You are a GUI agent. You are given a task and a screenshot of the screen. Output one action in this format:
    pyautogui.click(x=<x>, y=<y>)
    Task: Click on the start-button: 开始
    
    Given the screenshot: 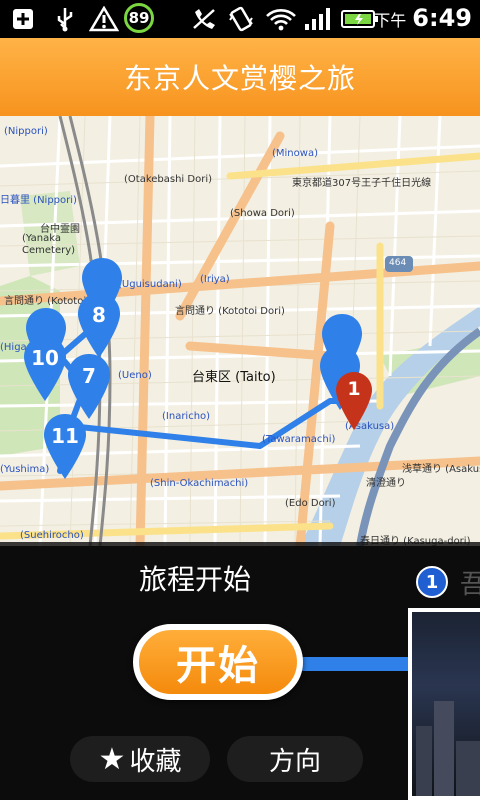 What is the action you would take?
    pyautogui.click(x=218, y=662)
    